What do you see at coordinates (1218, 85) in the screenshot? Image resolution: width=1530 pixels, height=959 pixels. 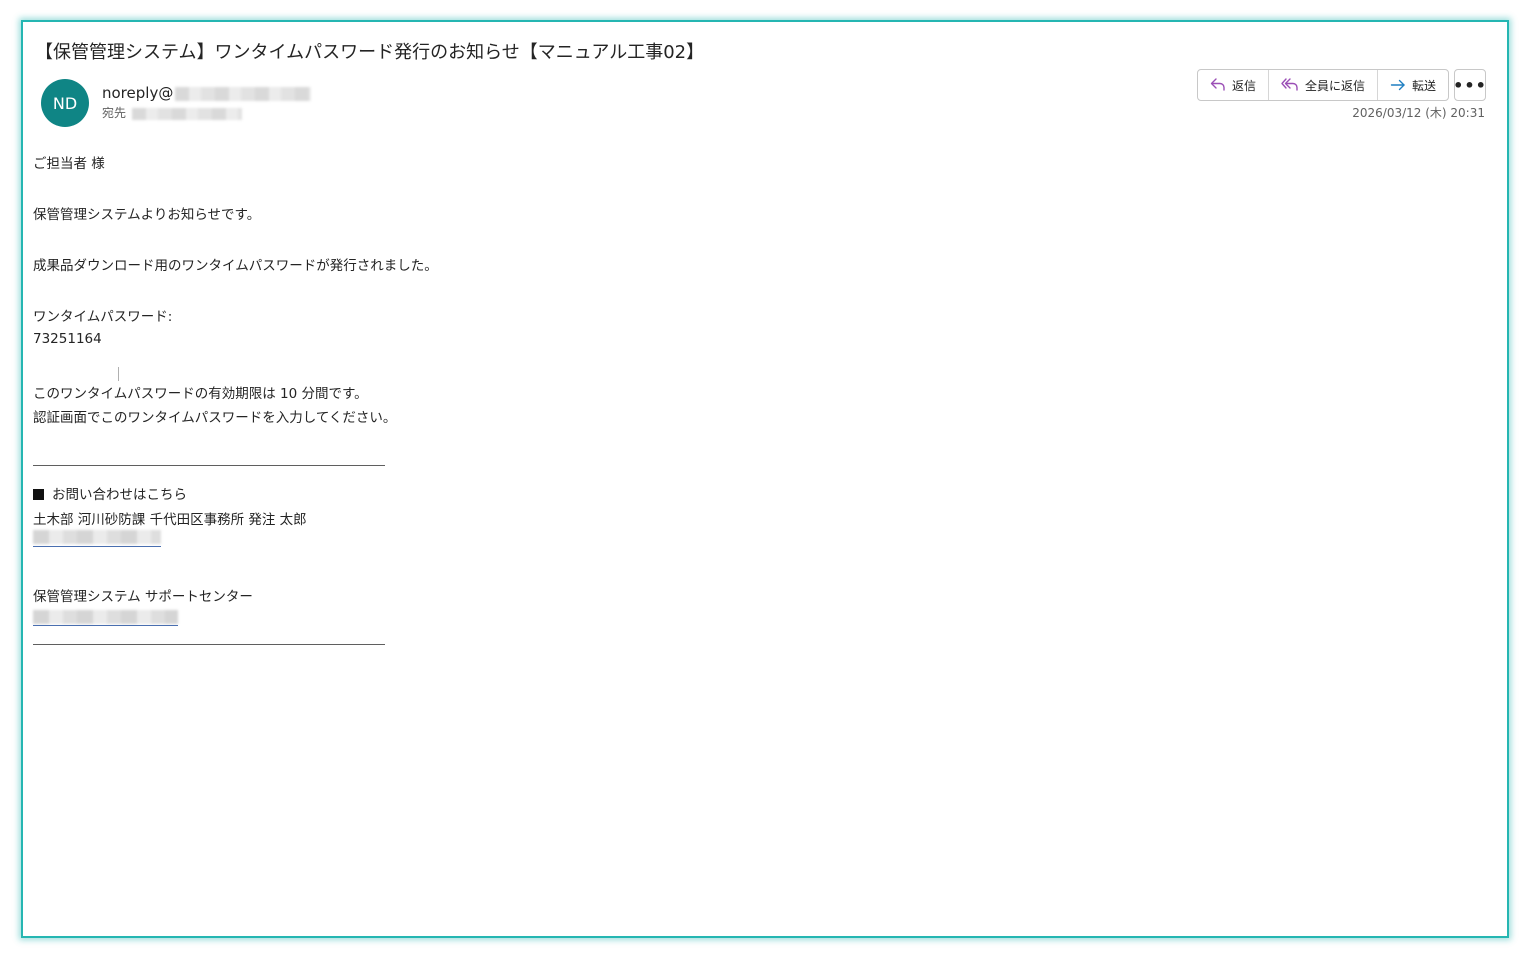 I see `reply-icon` at bounding box center [1218, 85].